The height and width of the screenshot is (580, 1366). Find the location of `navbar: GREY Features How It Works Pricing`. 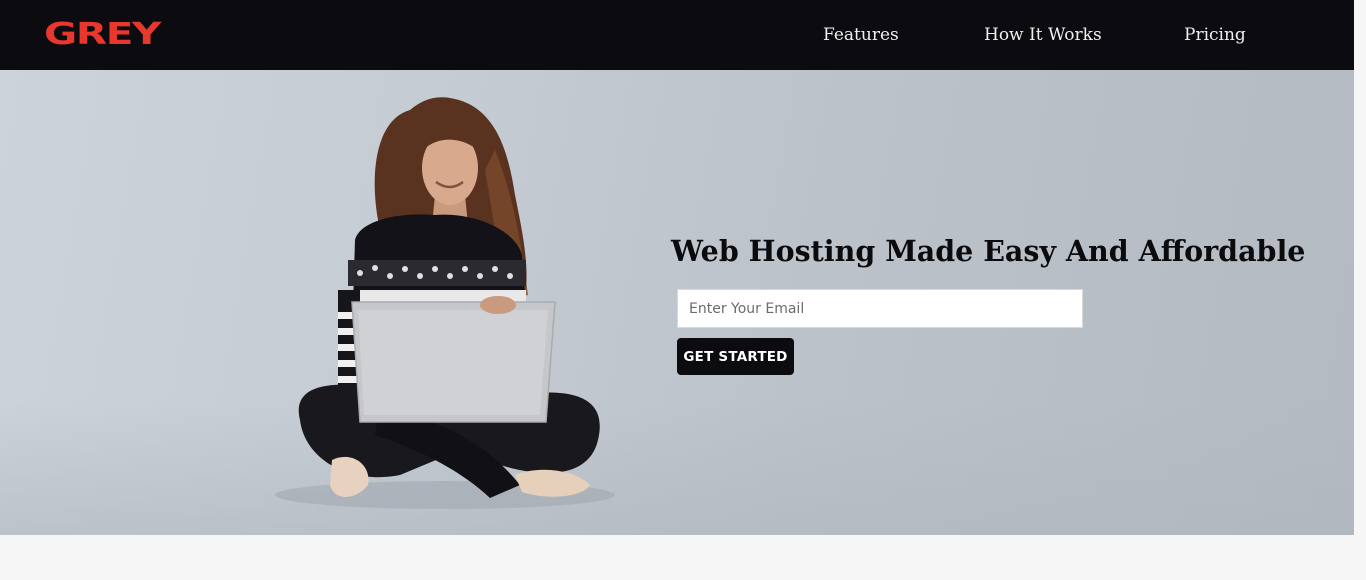

navbar: GREY Features How It Works Pricing is located at coordinates (677, 35).